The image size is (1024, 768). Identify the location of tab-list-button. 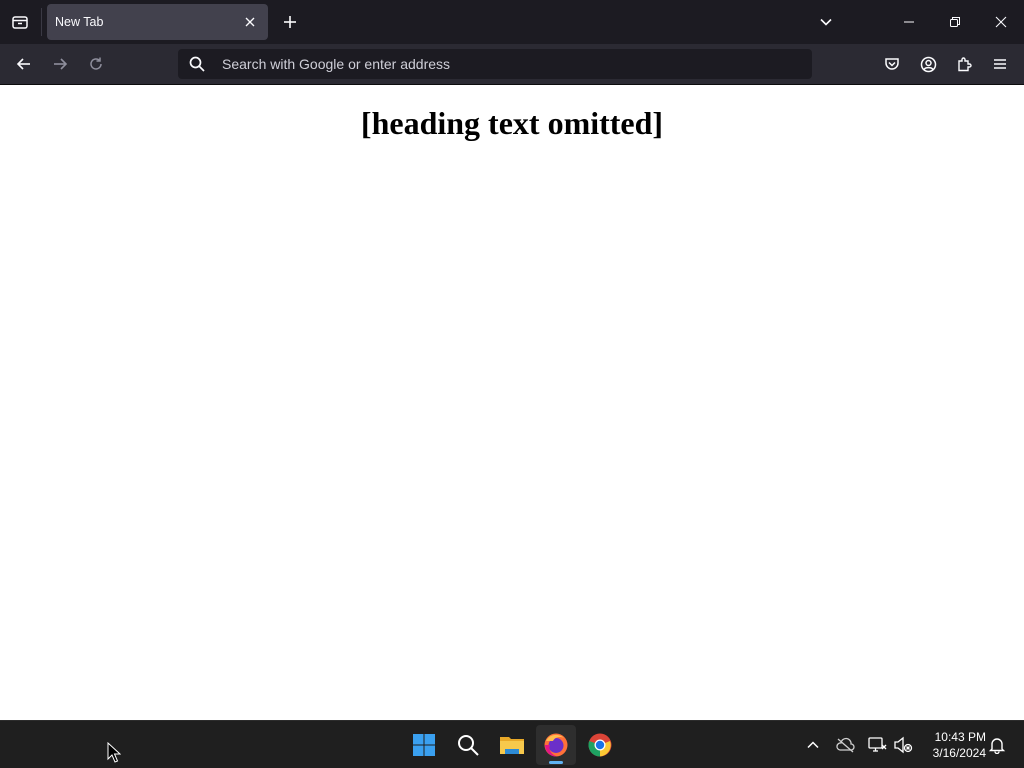
(20, 22).